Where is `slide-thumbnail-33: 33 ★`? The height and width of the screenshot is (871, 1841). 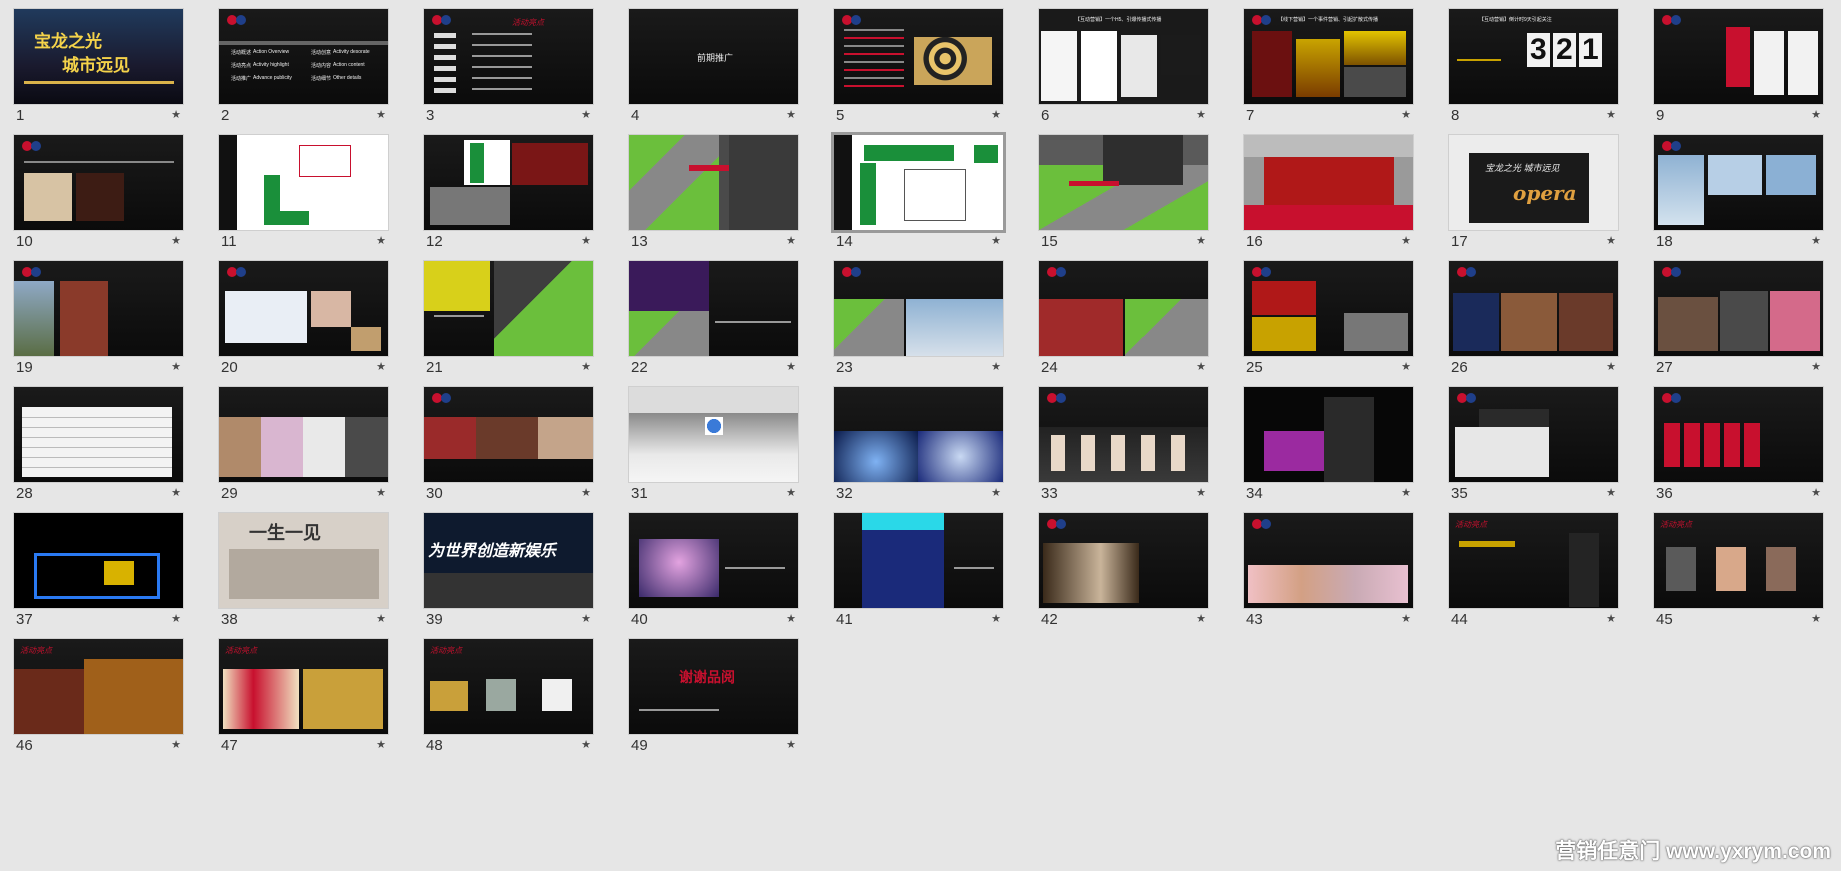 slide-thumbnail-33: 33 ★ is located at coordinates (1123, 444).